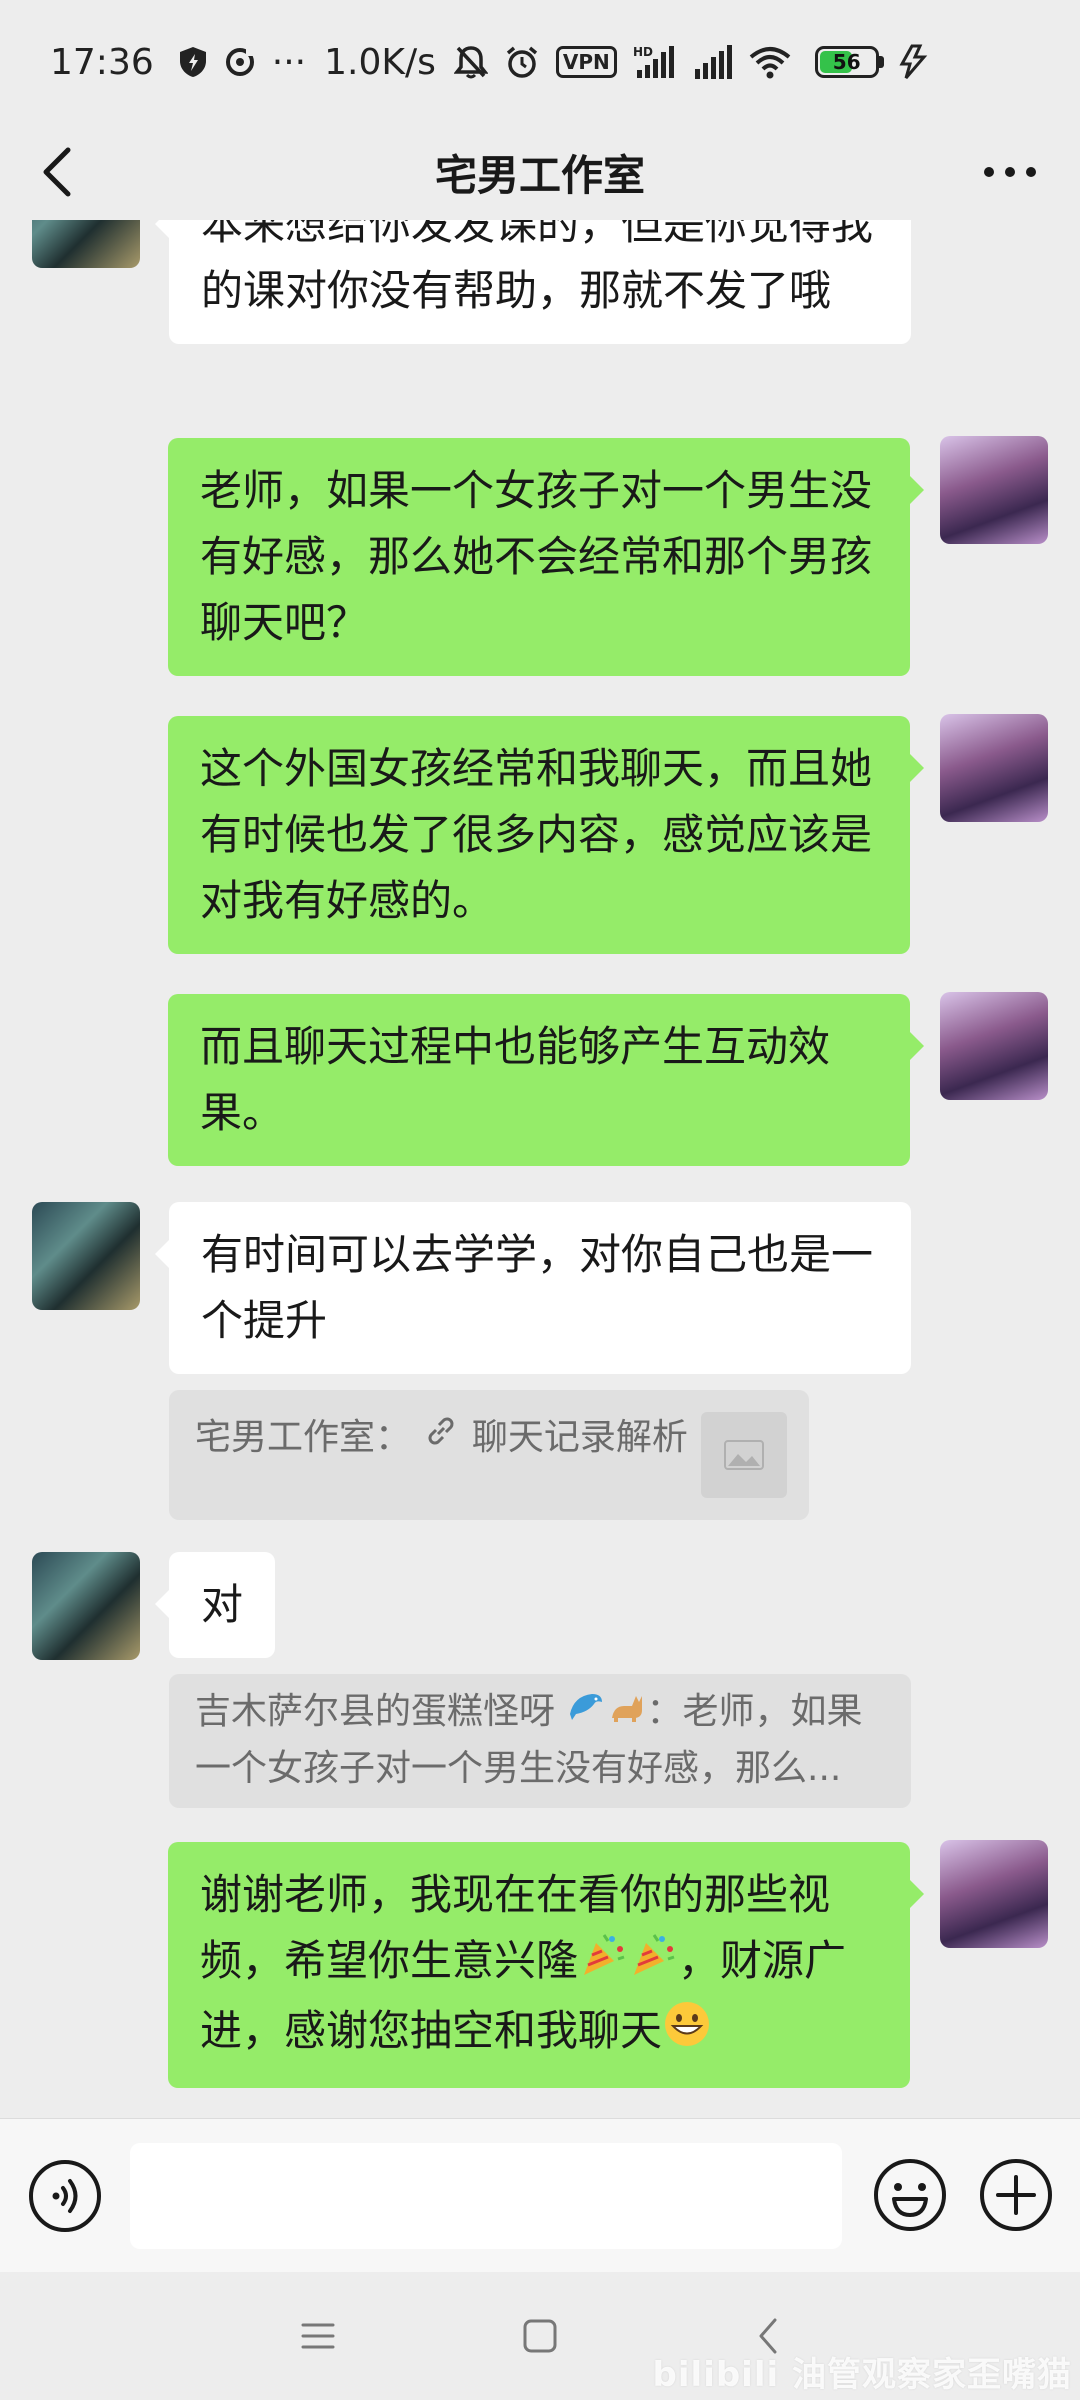  Describe the element at coordinates (713, 62) in the screenshot. I see `signal-icon` at that location.